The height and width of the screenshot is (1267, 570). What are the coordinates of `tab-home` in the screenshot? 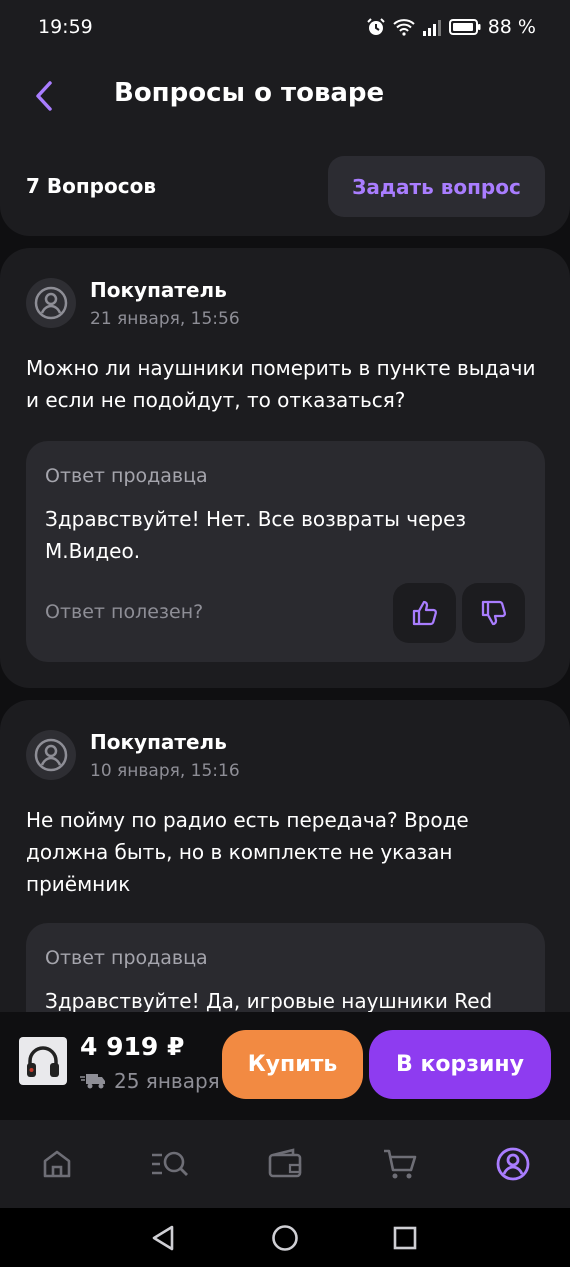 It's located at (57, 1164).